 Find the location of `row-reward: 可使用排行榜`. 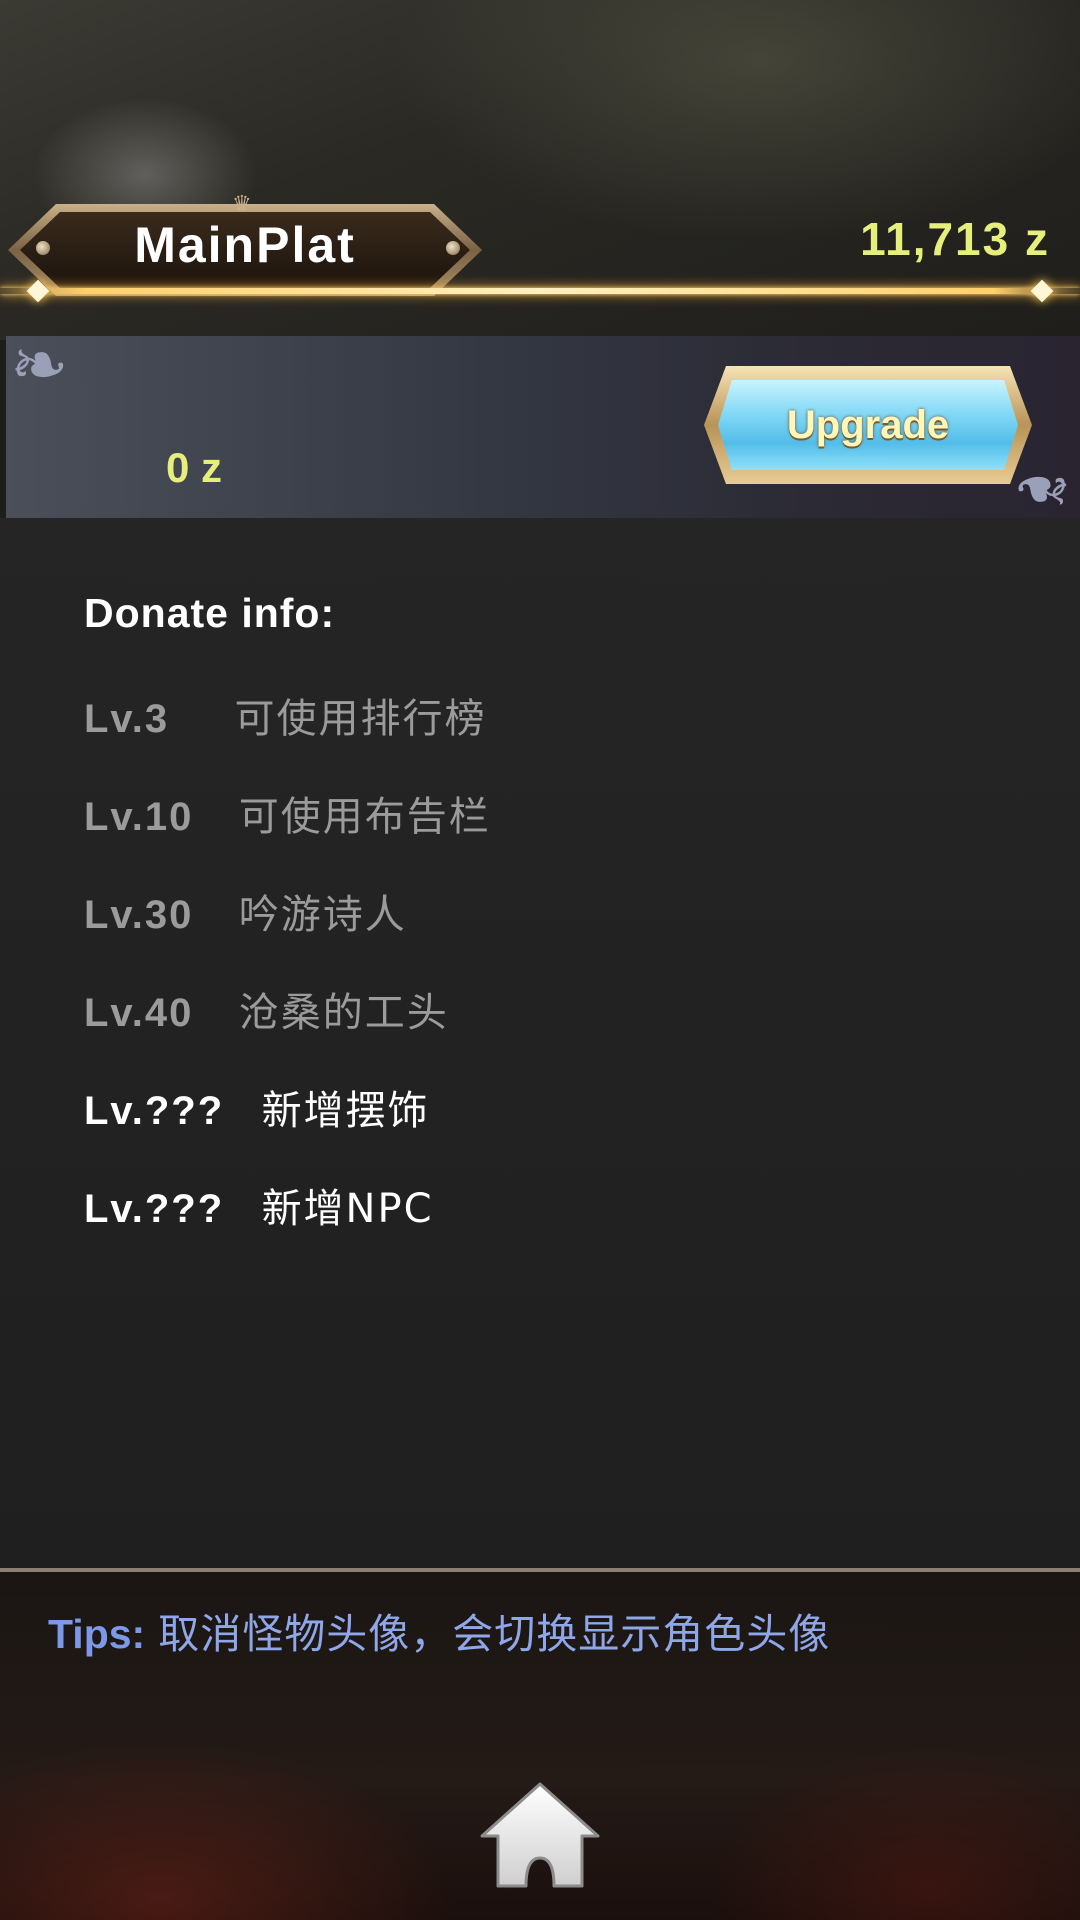

row-reward: 可使用排行榜 is located at coordinates (360, 719).